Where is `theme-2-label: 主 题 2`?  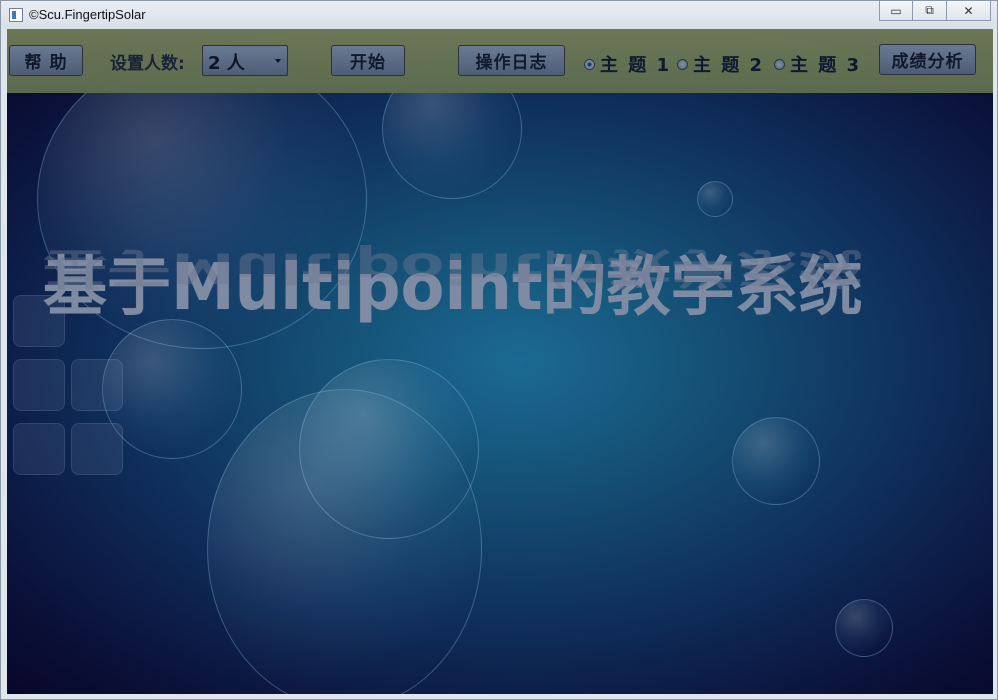 theme-2-label: 主 题 2 is located at coordinates (729, 65).